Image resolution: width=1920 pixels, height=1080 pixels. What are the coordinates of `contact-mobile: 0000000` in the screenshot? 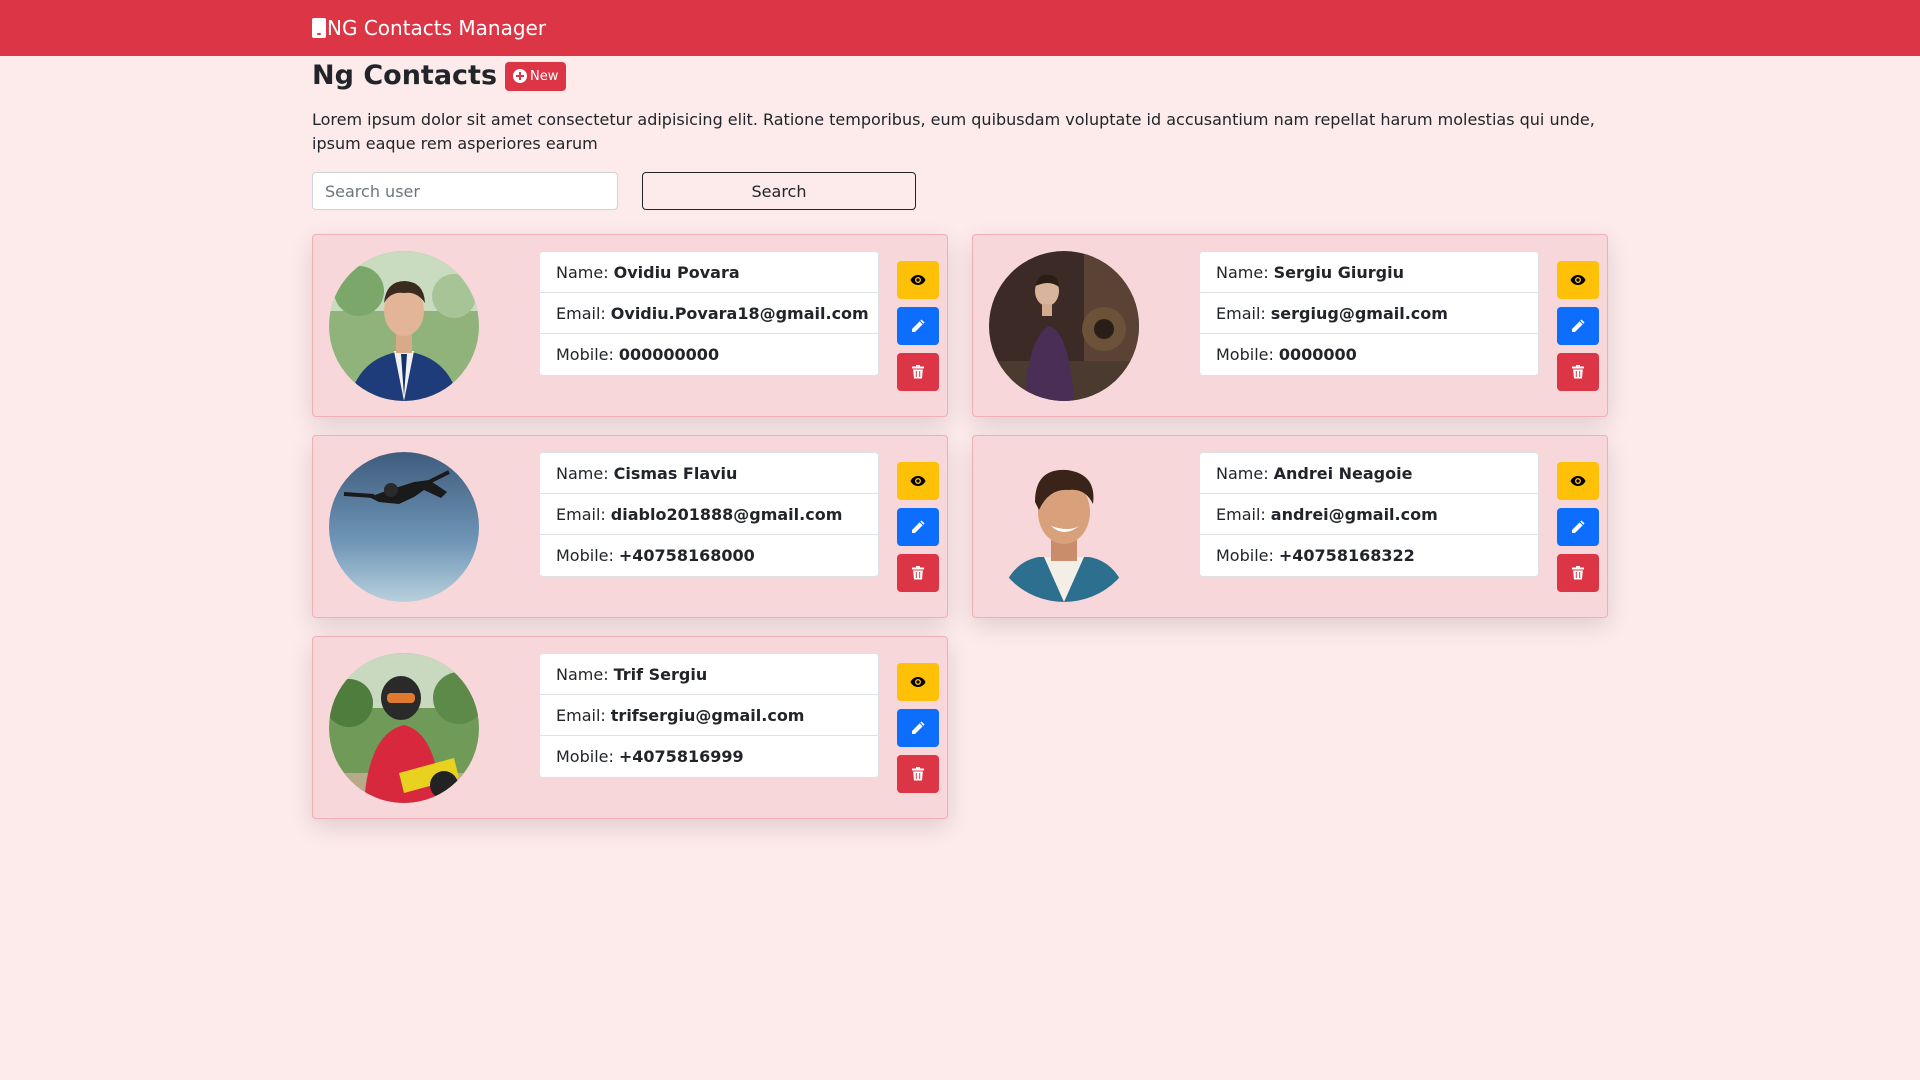 It's located at (1317, 354).